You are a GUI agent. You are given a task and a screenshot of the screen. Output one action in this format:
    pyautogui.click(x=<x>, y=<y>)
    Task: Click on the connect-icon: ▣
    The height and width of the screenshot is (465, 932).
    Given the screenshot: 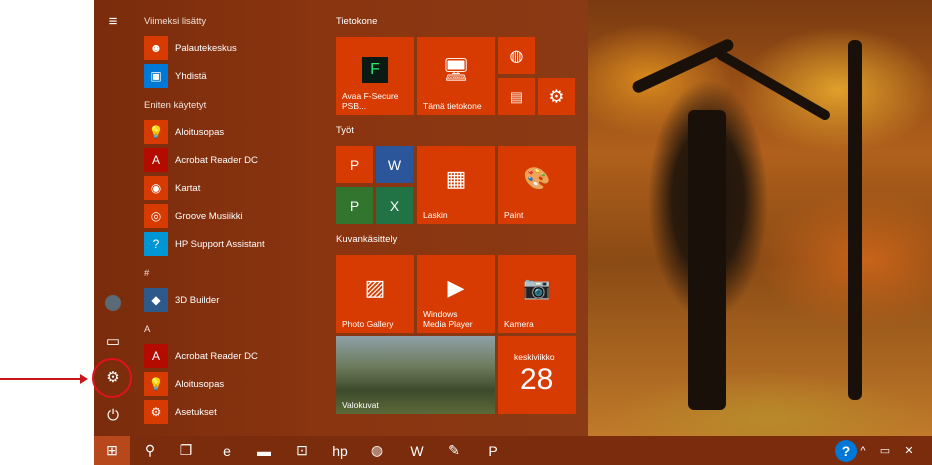 What is the action you would take?
    pyautogui.click(x=156, y=76)
    